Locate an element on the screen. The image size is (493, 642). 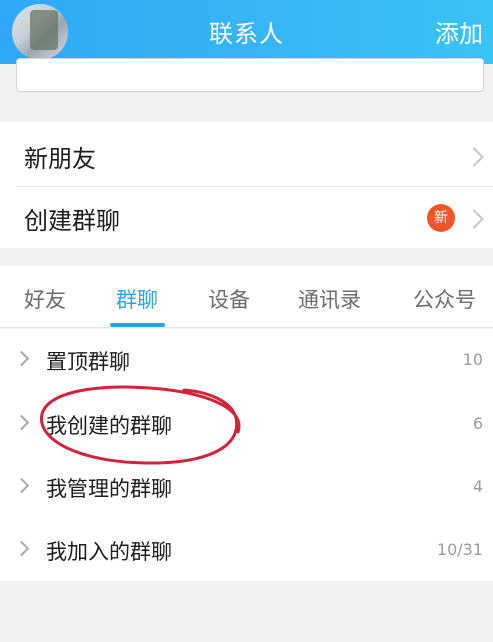
list-item: 置顶群聊 10 is located at coordinates (246, 360).